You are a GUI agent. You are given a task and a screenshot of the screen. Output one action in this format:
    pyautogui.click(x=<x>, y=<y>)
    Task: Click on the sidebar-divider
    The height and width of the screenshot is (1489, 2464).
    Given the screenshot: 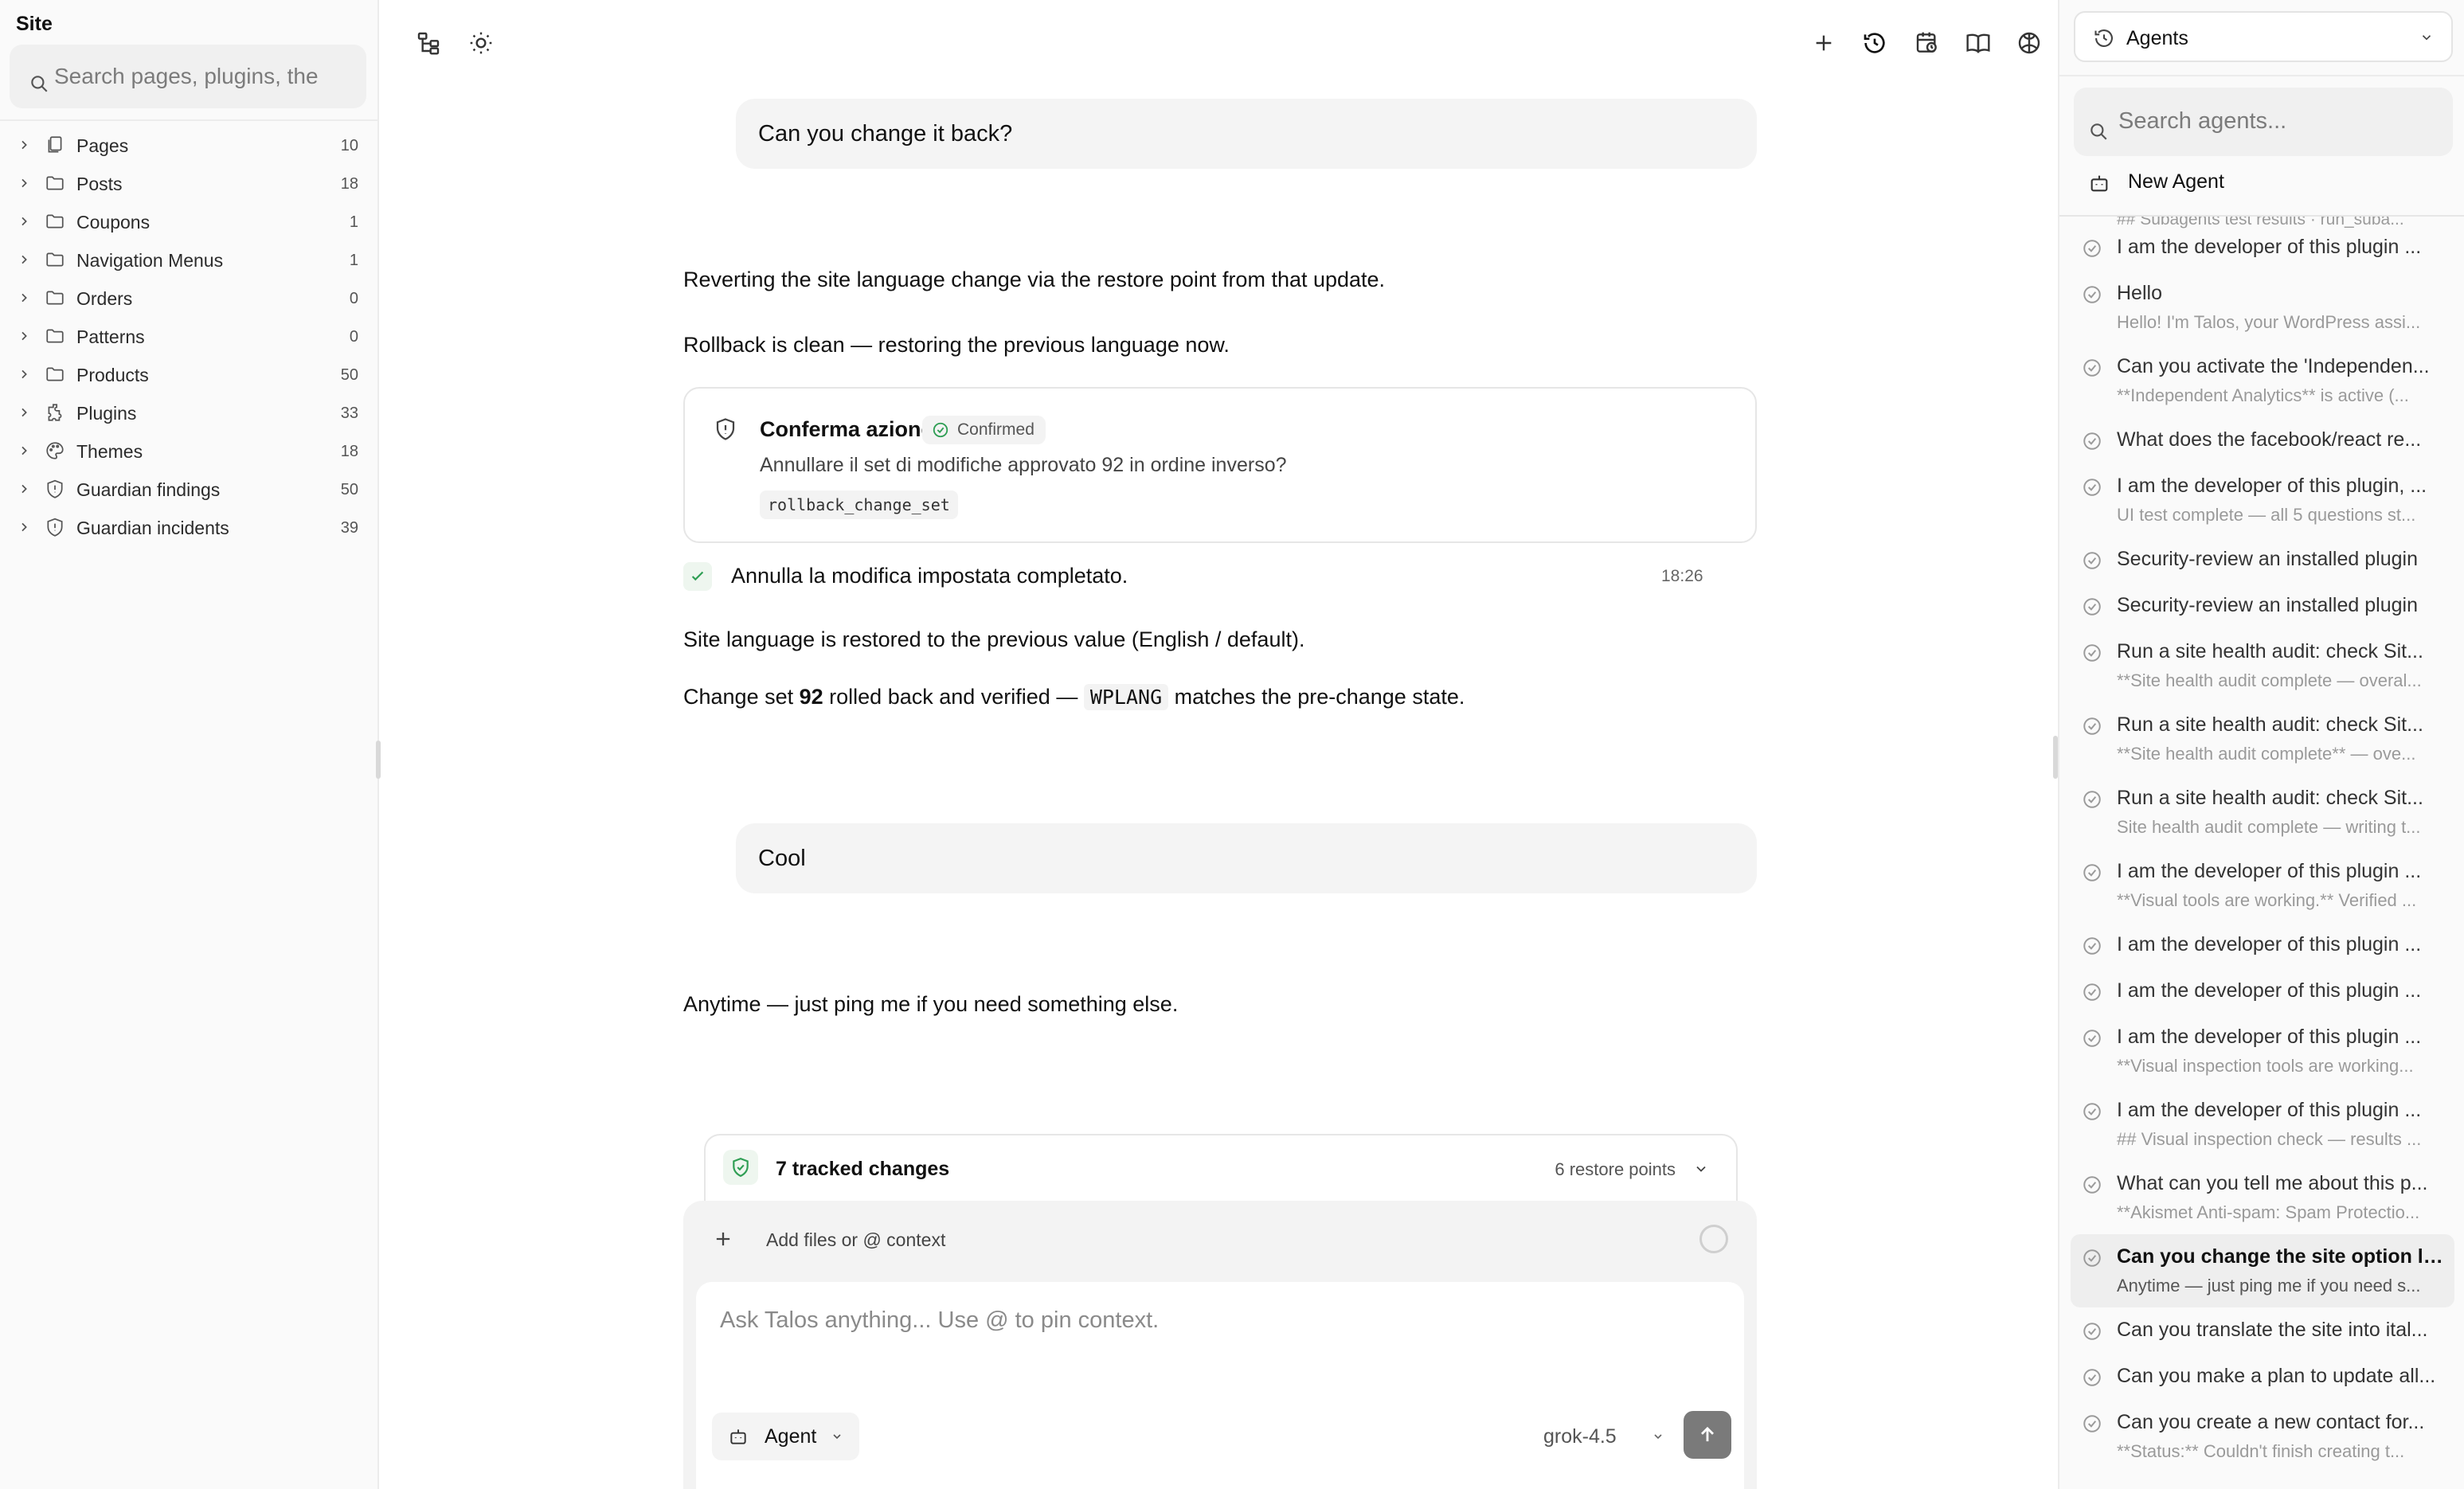 What is the action you would take?
    pyautogui.click(x=189, y=120)
    